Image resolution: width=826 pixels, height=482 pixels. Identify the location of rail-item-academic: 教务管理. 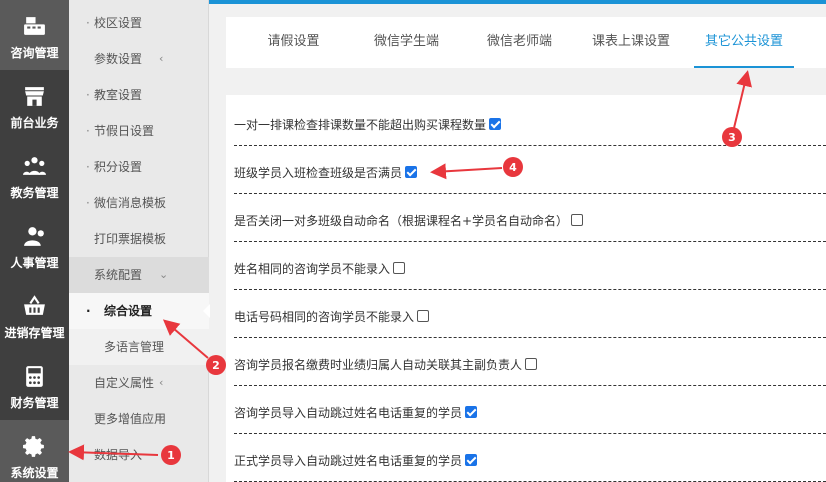
(34, 175).